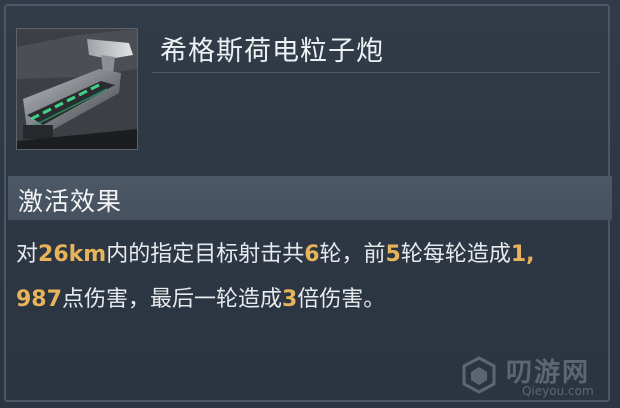 The image size is (620, 408). Describe the element at coordinates (72, 254) in the screenshot. I see `highlight-value: 26km` at that location.